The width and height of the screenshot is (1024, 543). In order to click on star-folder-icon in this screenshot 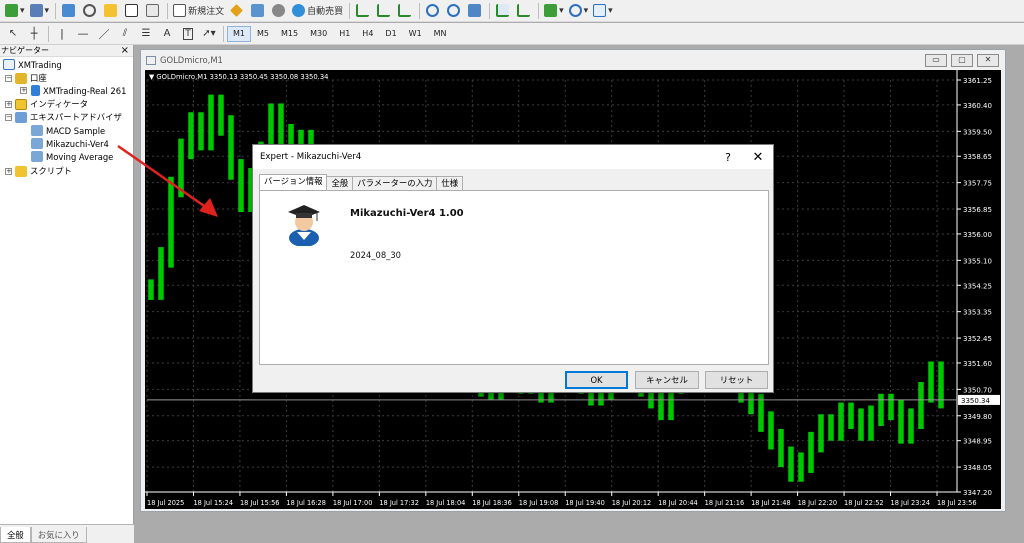, I will do `click(110, 10)`.